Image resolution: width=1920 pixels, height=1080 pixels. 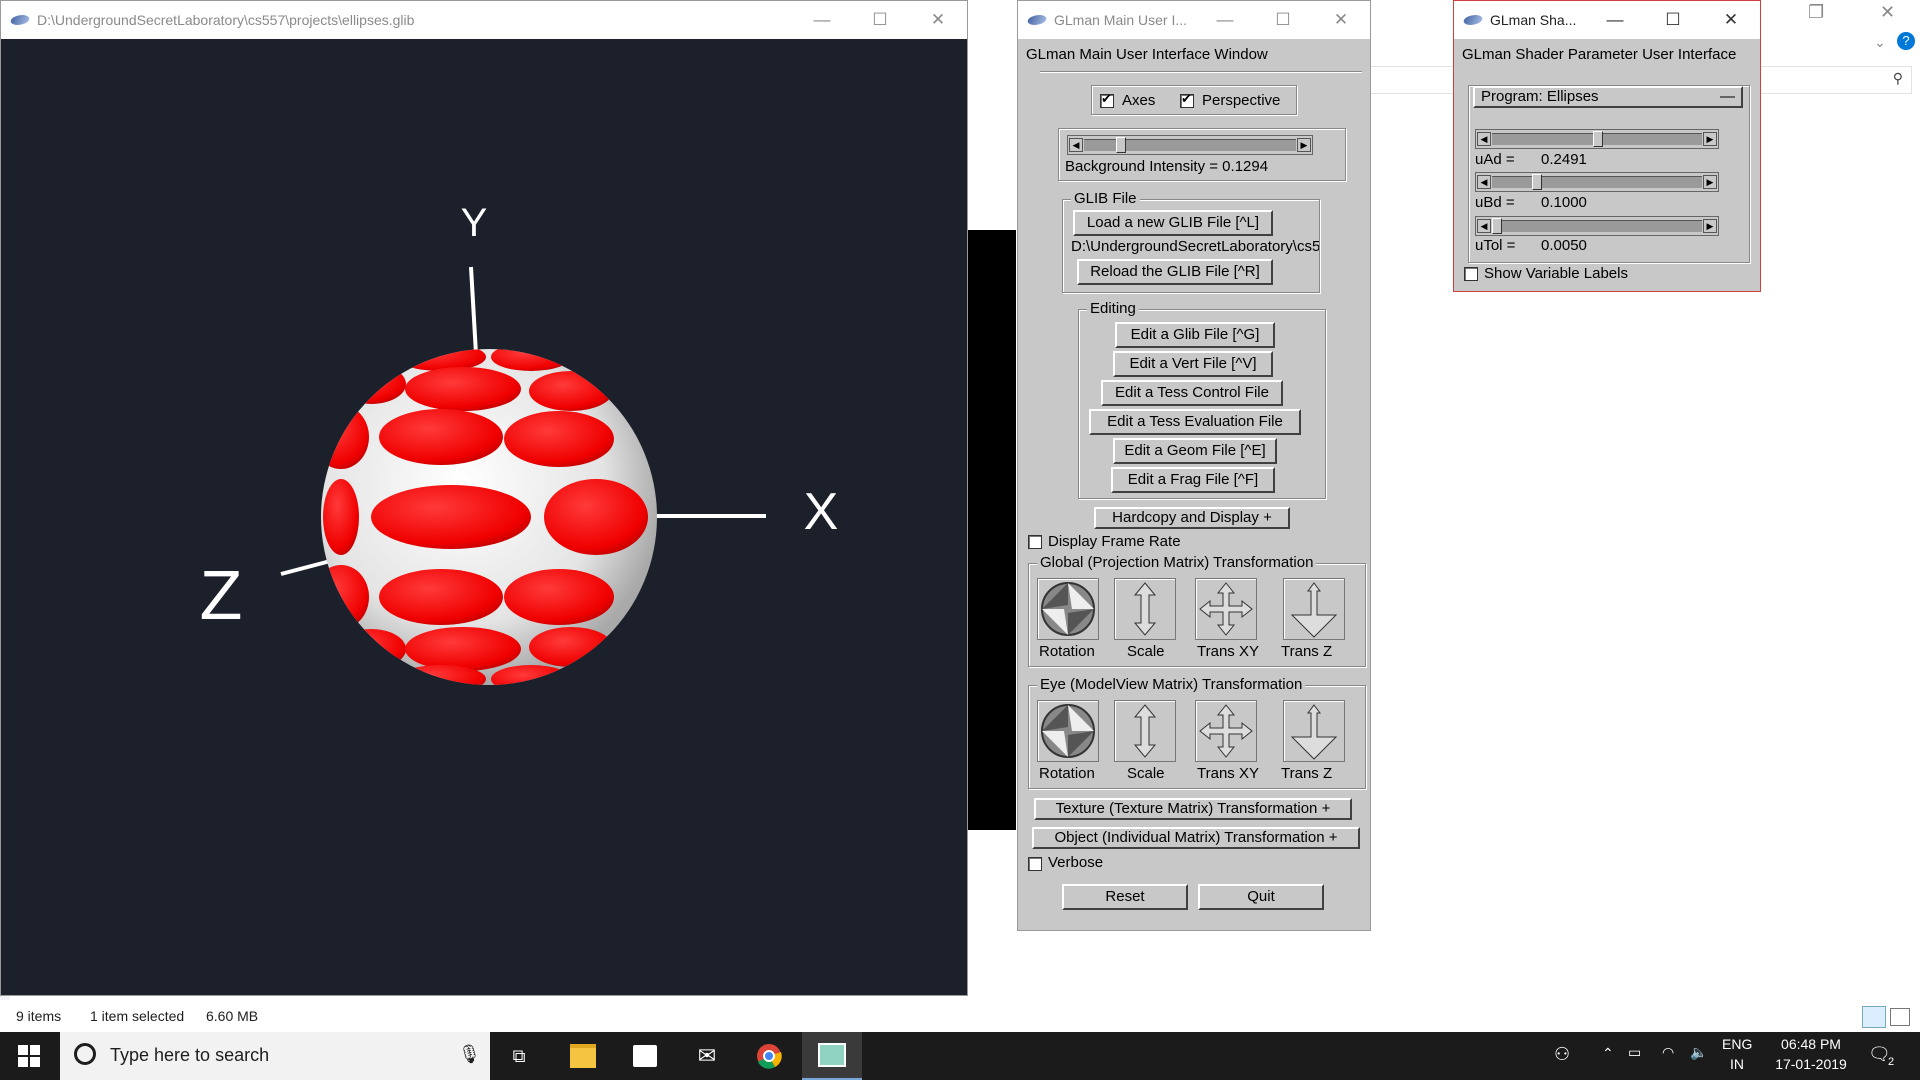 I want to click on global-trans-xy-label: Trans XY, so click(x=1228, y=651).